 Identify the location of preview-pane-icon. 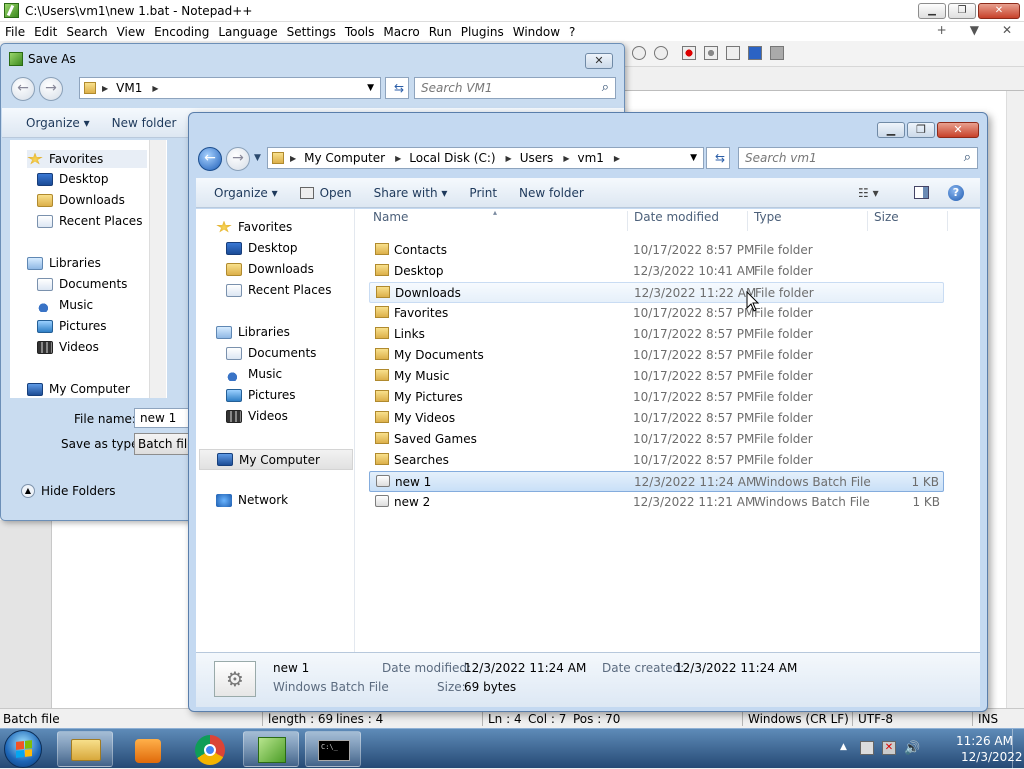
(921, 192).